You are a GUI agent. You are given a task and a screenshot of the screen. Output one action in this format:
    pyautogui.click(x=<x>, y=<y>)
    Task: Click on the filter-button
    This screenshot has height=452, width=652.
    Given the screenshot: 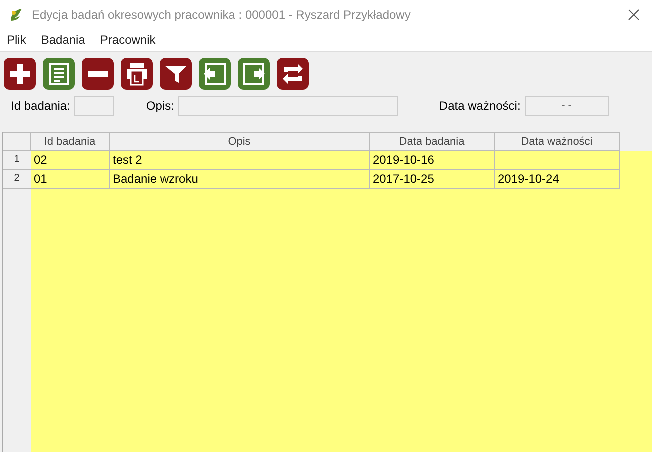 What is the action you would take?
    pyautogui.click(x=176, y=74)
    